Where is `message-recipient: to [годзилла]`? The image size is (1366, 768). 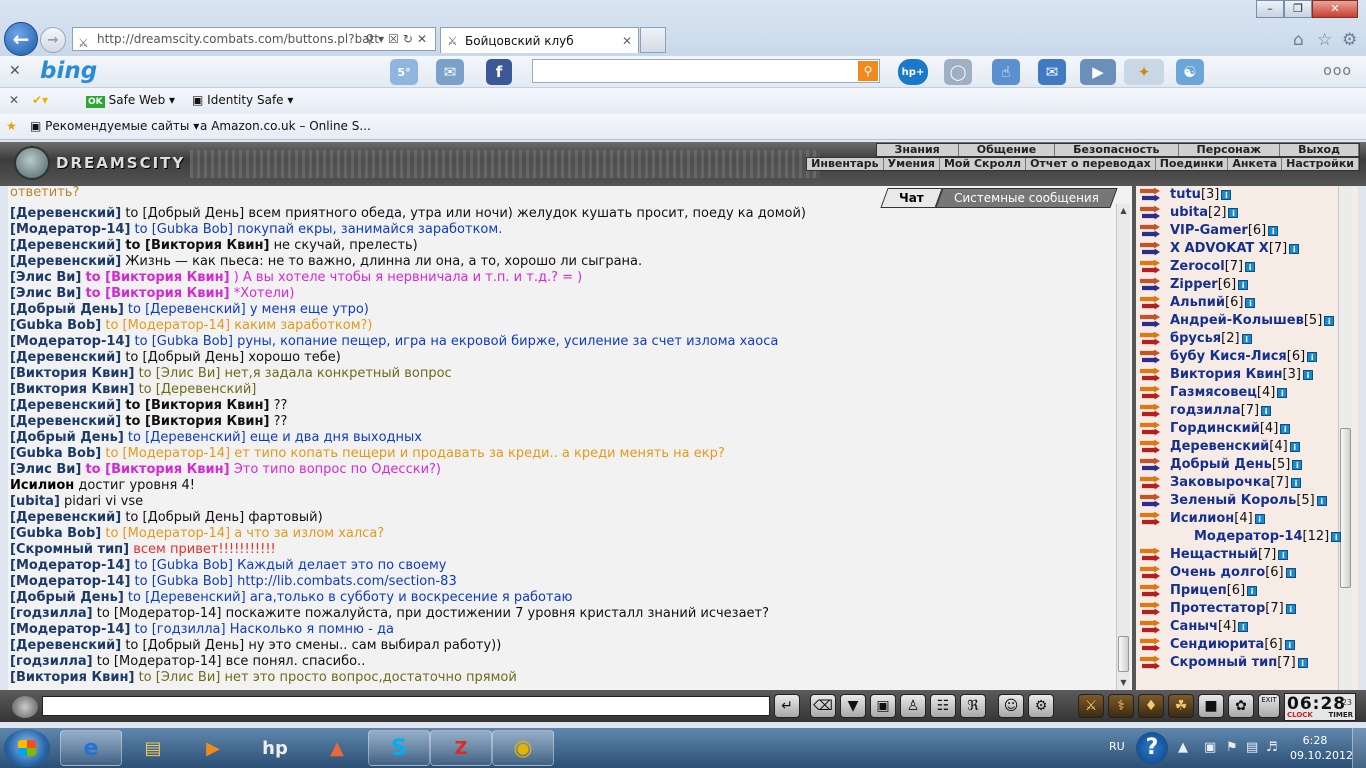 message-recipient: to [годзилла] is located at coordinates (180, 629).